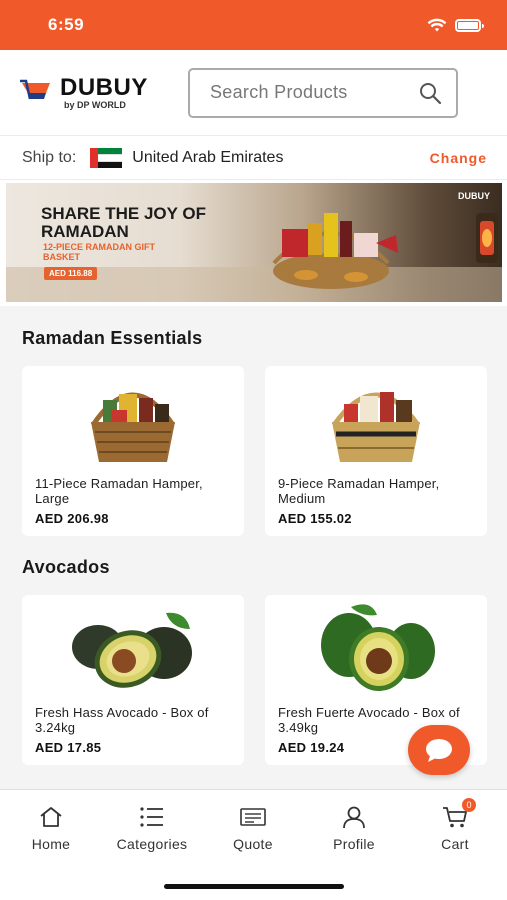  I want to click on ship-to-label: Ship to:, so click(49, 157).